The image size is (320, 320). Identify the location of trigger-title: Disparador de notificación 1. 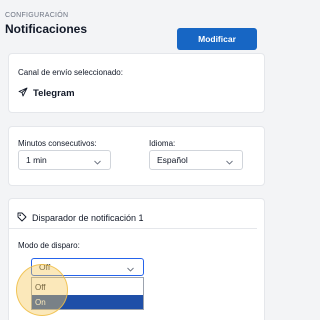
(80, 218).